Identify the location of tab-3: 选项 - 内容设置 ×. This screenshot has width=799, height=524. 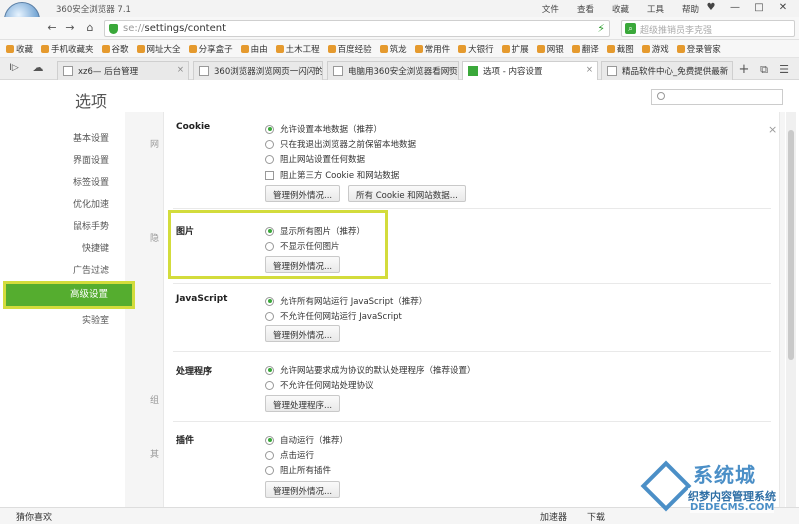
(530, 70).